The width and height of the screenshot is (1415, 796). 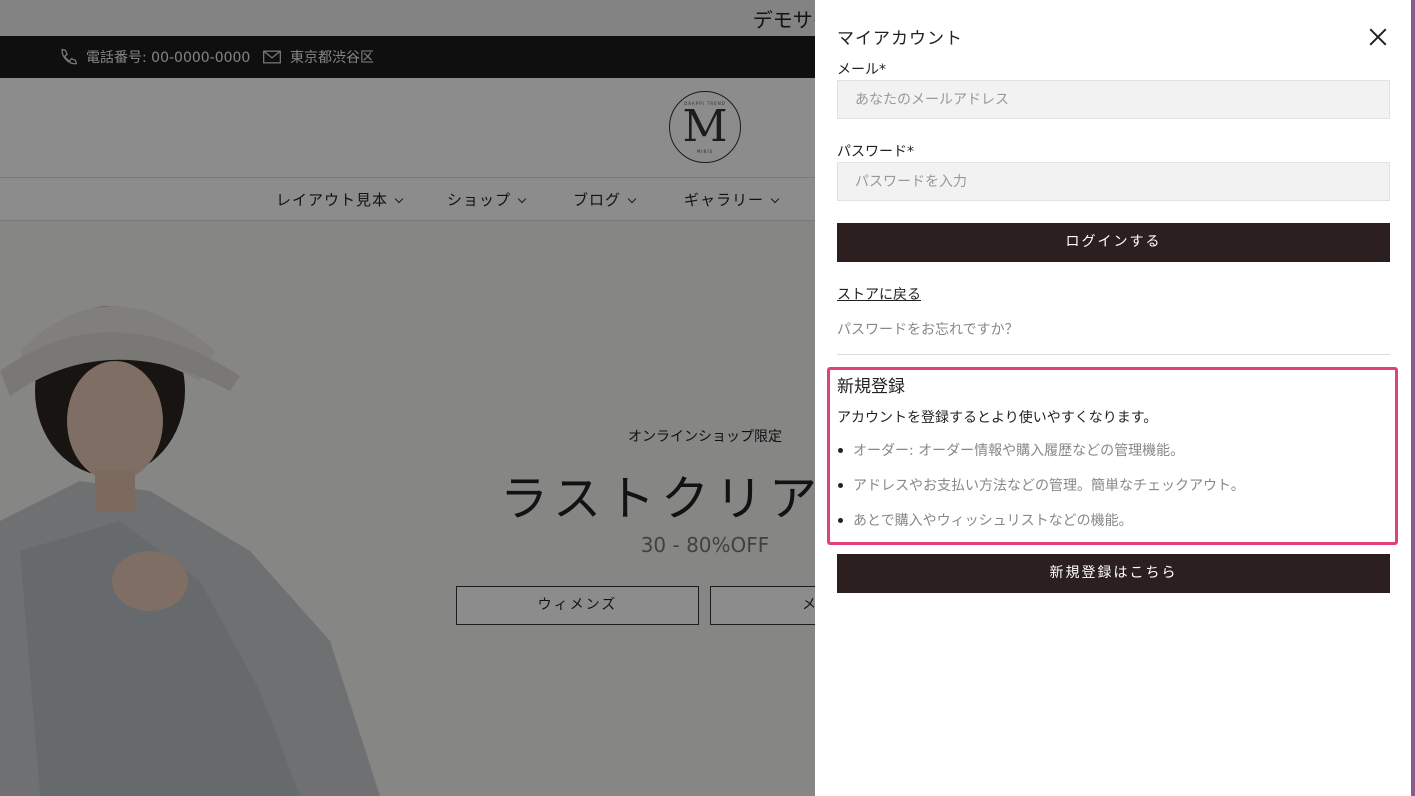 What do you see at coordinates (871, 387) in the screenshot?
I see `register-title: 新規登録` at bounding box center [871, 387].